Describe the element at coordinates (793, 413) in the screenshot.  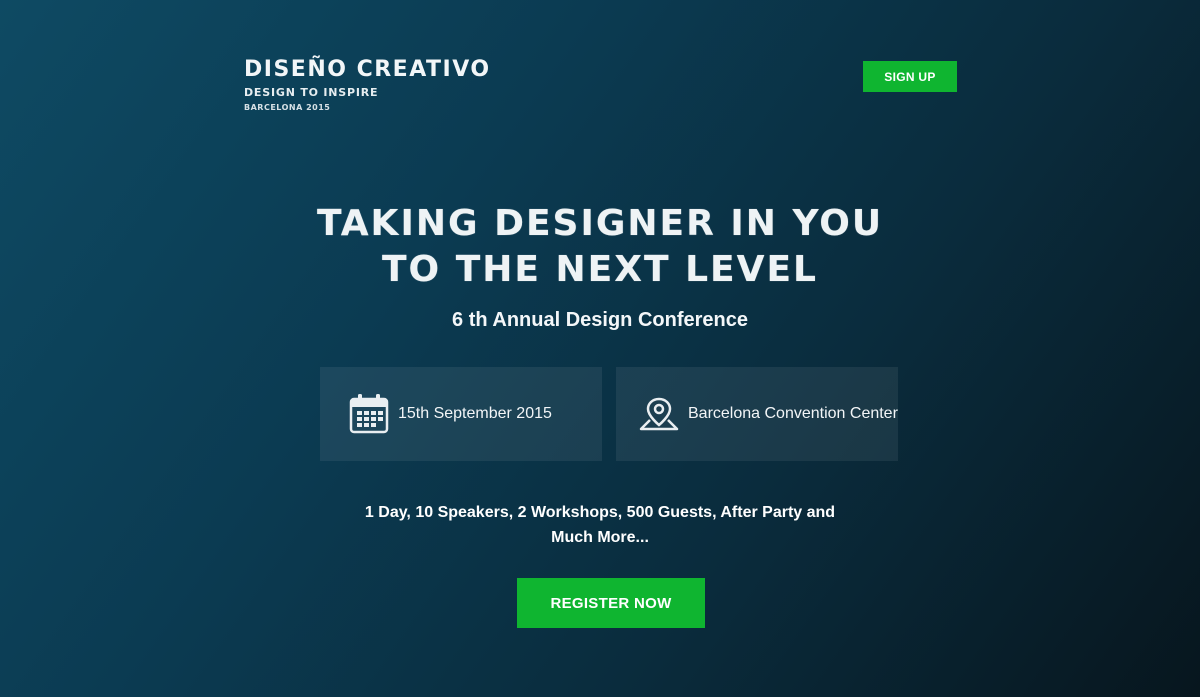
I see `event-venue: Barcelona Convention Center` at that location.